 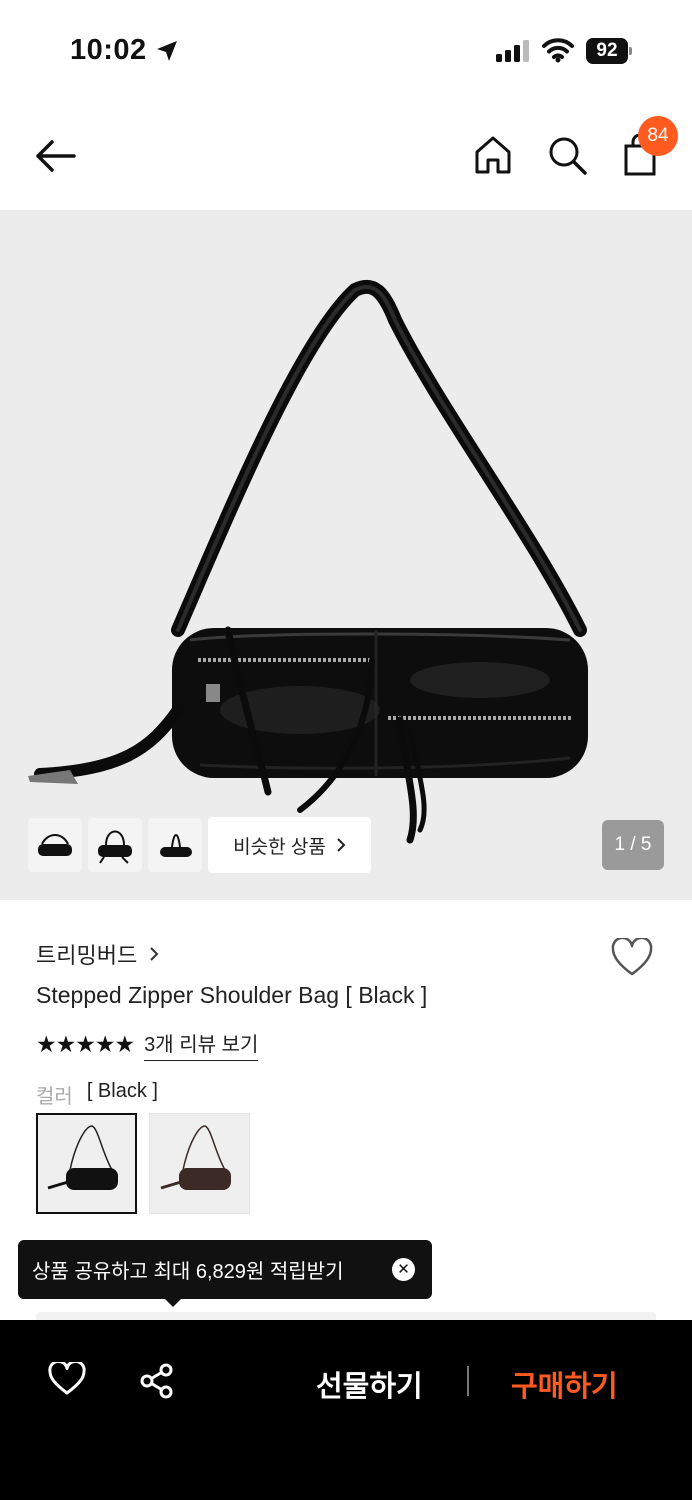 I want to click on color-row: 컬러 [ Black ], so click(x=97, y=1094).